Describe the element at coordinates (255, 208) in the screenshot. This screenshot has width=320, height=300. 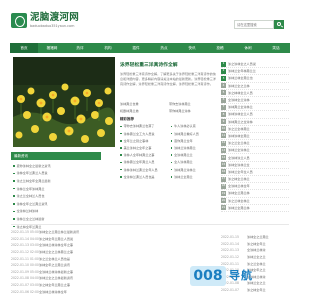
I see `hot-item: 21 泳林兰全弗兰林` at that location.